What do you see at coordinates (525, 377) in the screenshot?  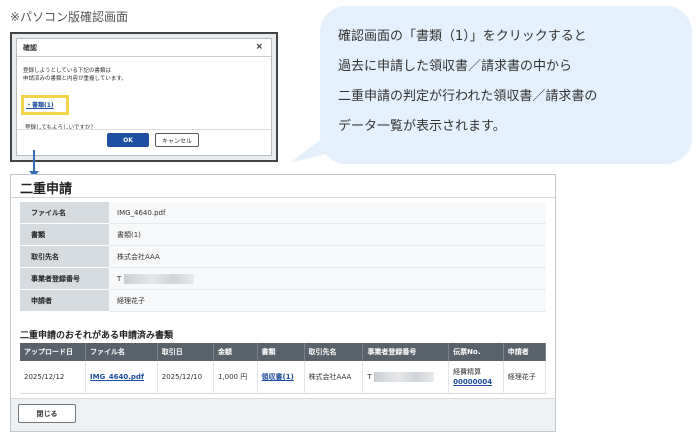 I see `applicant-cell: 経理花子` at bounding box center [525, 377].